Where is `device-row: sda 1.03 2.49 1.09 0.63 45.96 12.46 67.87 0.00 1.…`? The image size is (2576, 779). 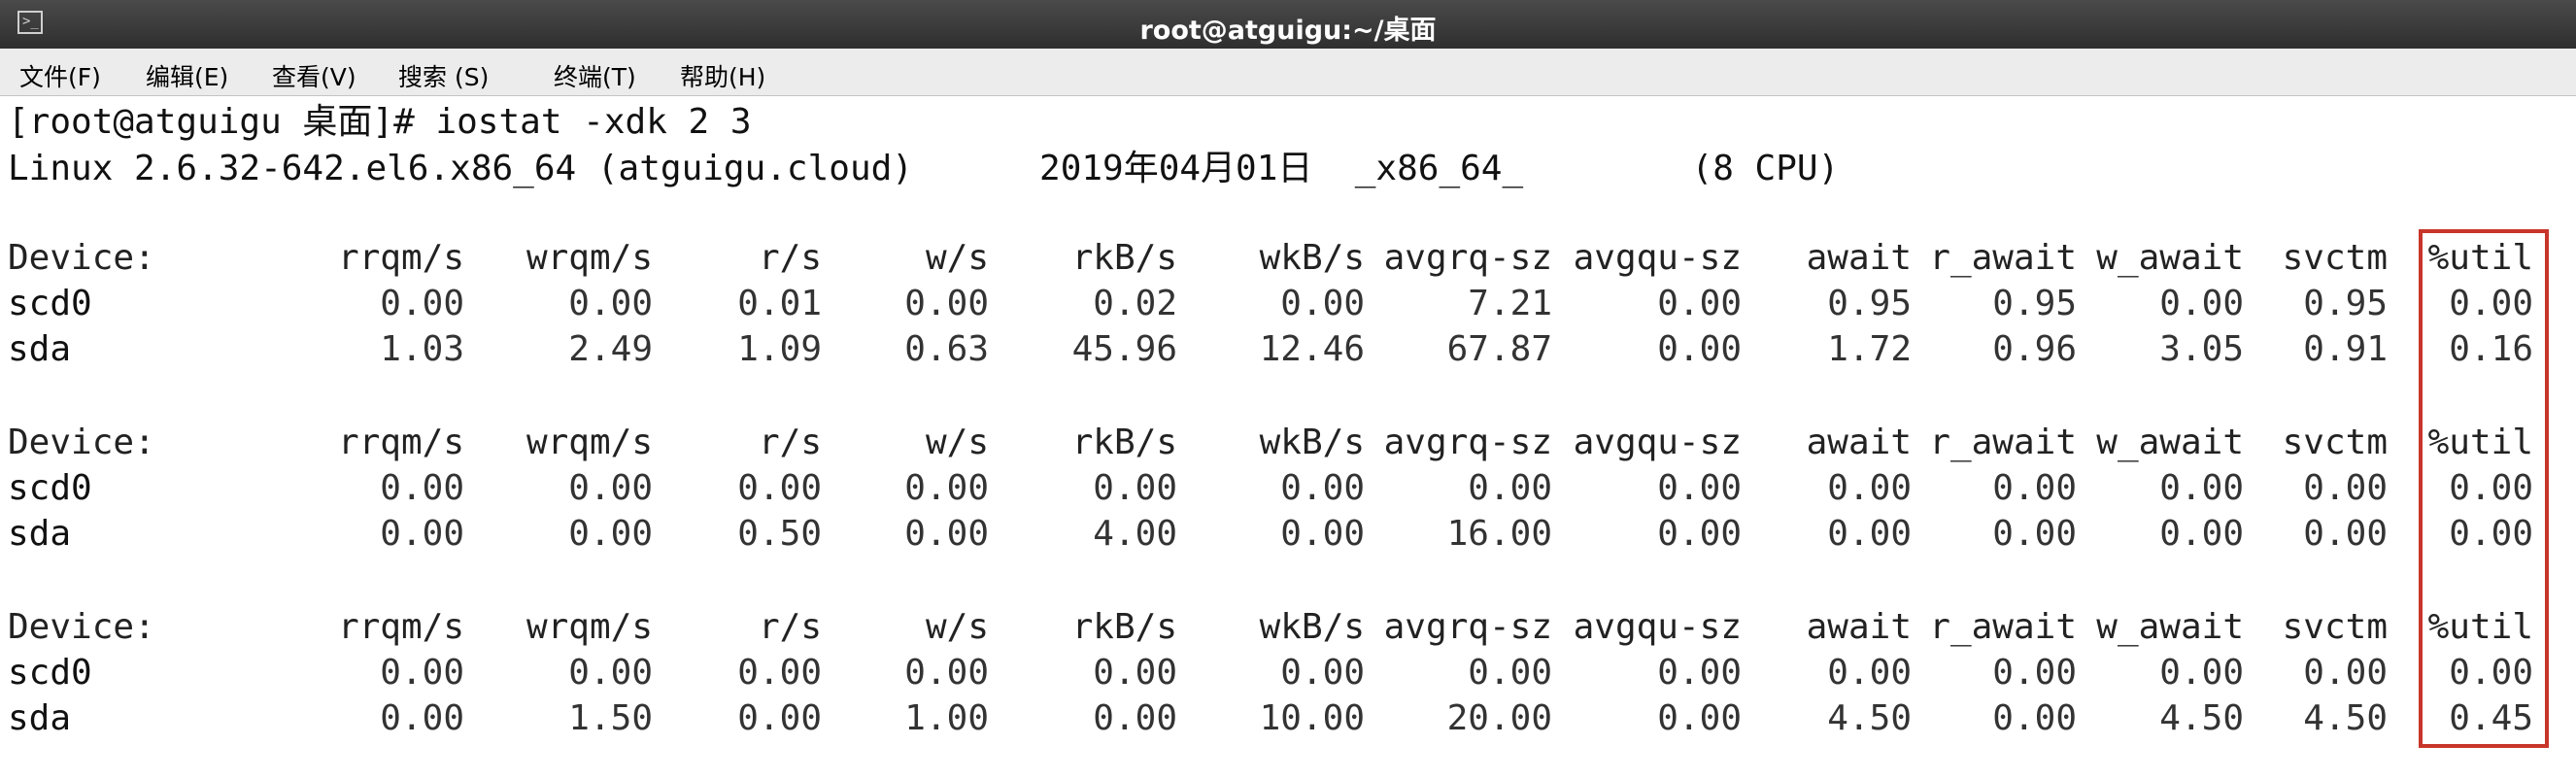
device-row: sda 1.03 2.49 1.09 0.63 45.96 12.46 67.87 0.00 1.… is located at coordinates (1288, 349).